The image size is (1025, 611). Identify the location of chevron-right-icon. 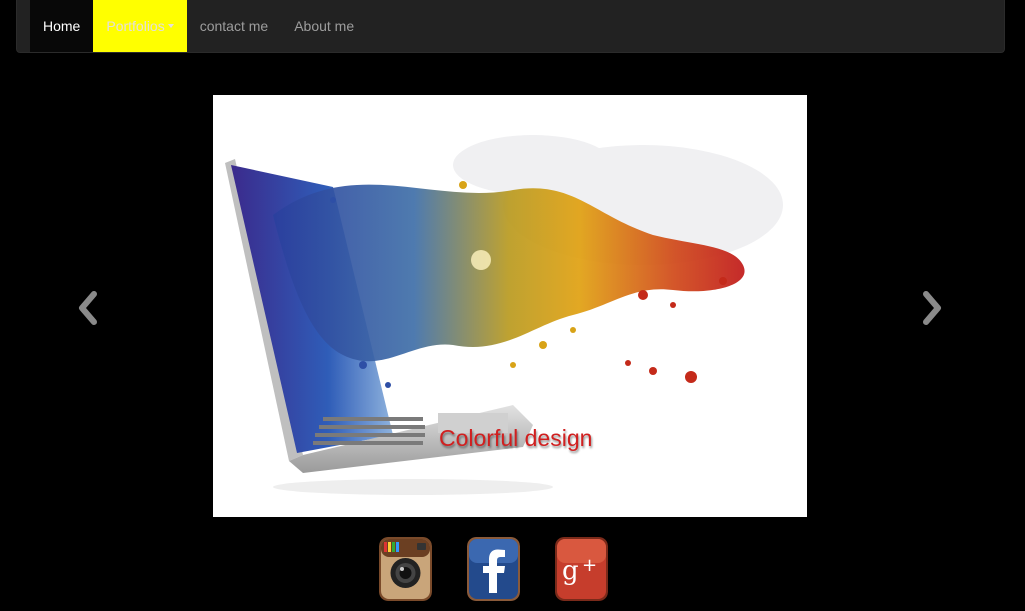
(932, 308).